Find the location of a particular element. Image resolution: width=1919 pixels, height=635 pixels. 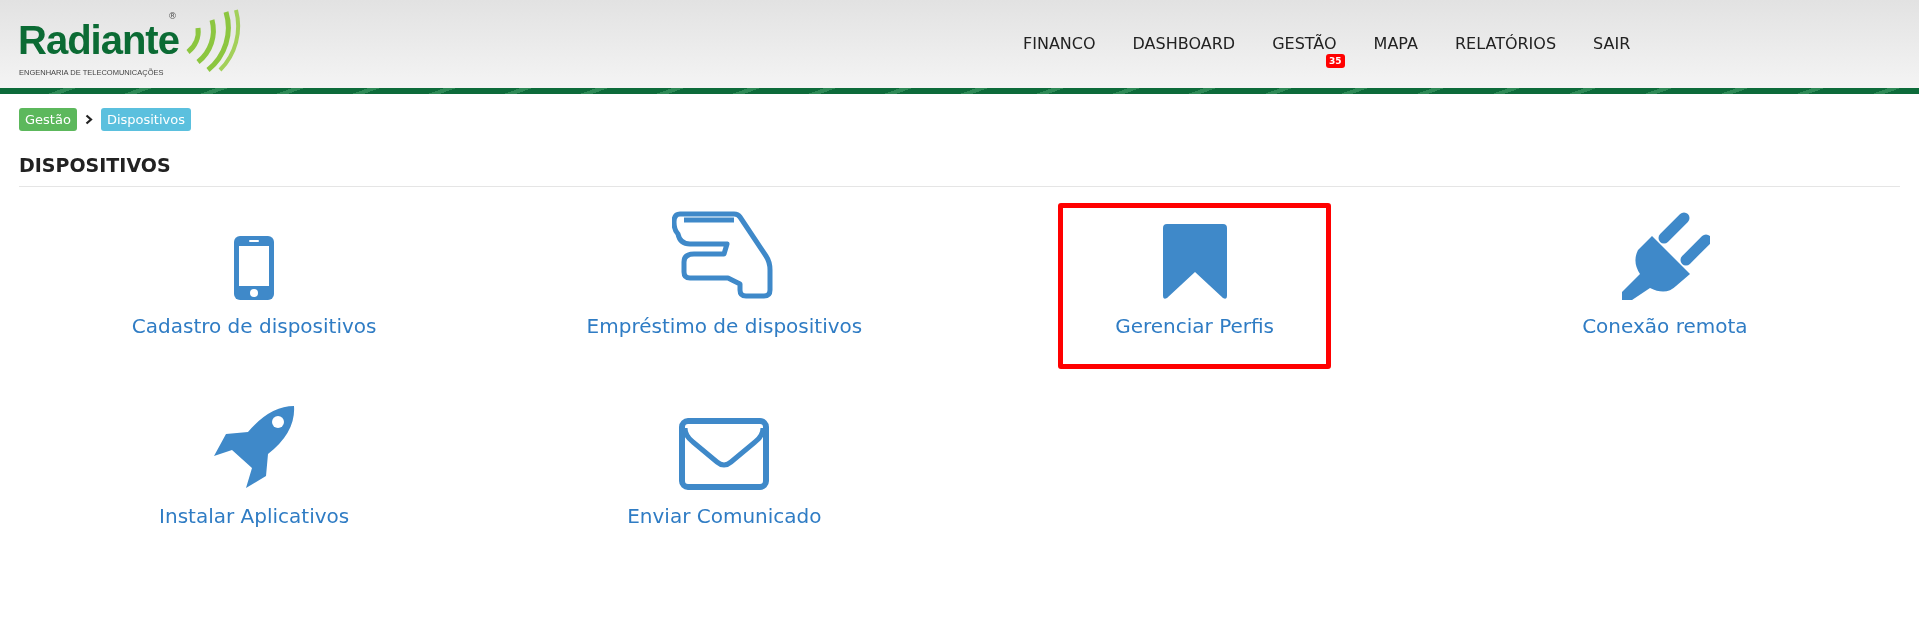

registered-mark: ® is located at coordinates (172, 16).